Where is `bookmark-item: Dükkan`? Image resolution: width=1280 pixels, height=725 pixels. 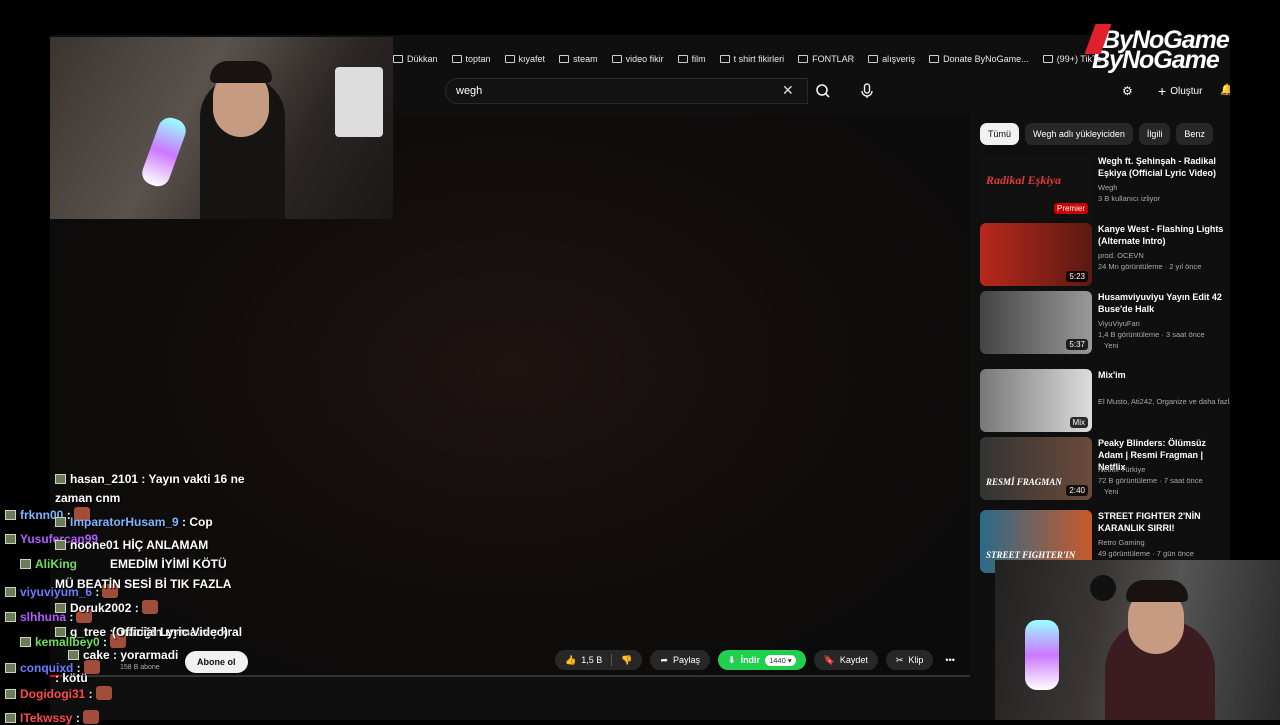 bookmark-item: Dükkan is located at coordinates (415, 59).